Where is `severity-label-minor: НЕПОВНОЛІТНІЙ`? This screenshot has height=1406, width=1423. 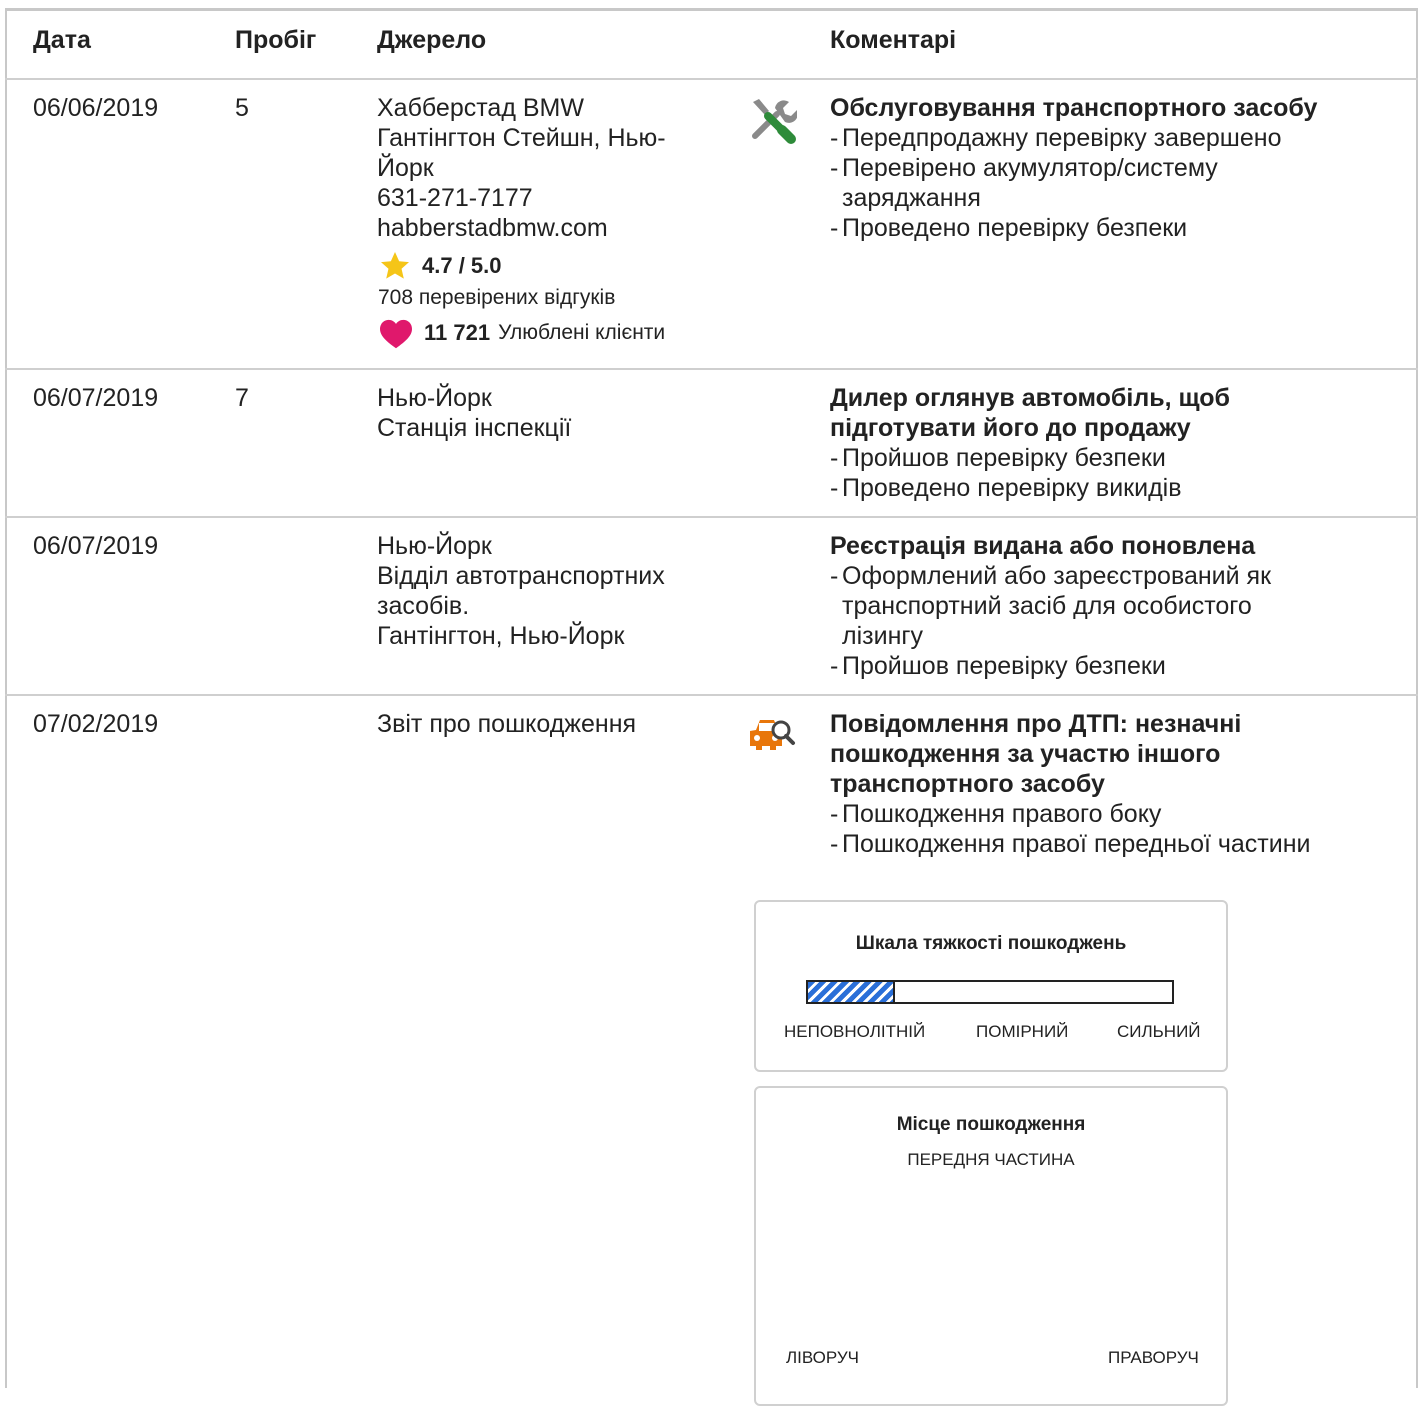
severity-label-minor: НЕПОВНОЛІТНІЙ is located at coordinates (855, 1031).